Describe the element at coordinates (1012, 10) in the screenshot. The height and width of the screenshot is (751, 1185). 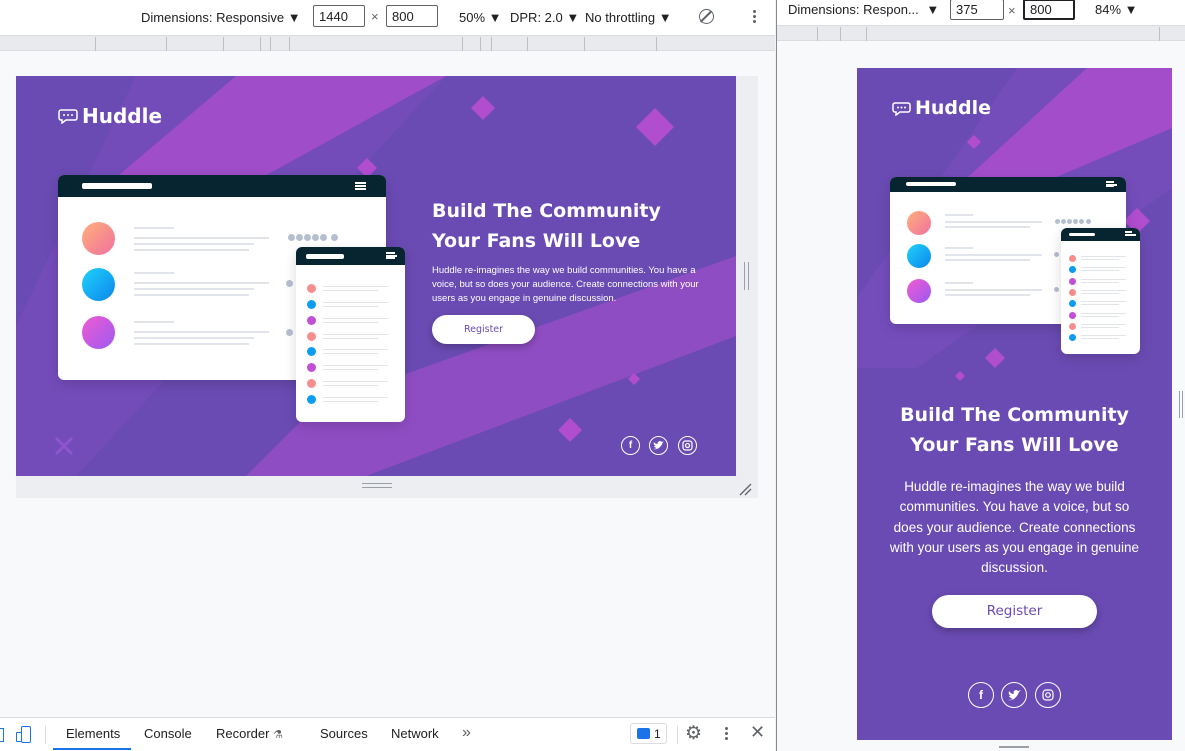
I see `mobile-dimension-times: ×` at that location.